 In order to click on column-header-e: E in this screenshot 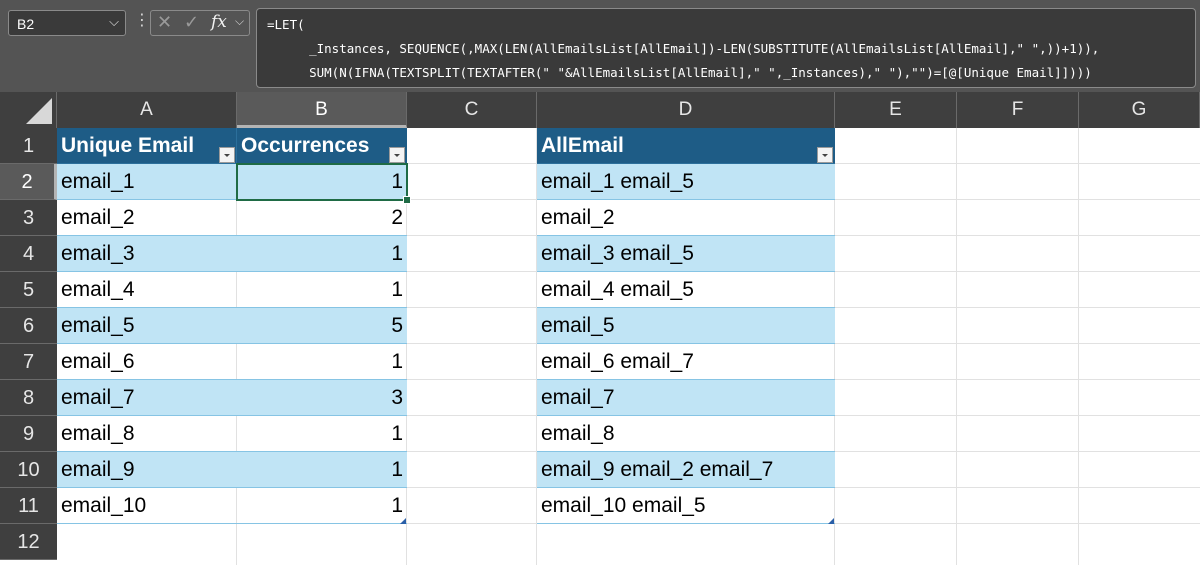, I will do `click(896, 110)`.